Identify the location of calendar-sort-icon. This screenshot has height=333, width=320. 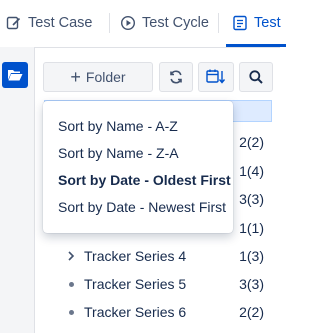
(216, 77).